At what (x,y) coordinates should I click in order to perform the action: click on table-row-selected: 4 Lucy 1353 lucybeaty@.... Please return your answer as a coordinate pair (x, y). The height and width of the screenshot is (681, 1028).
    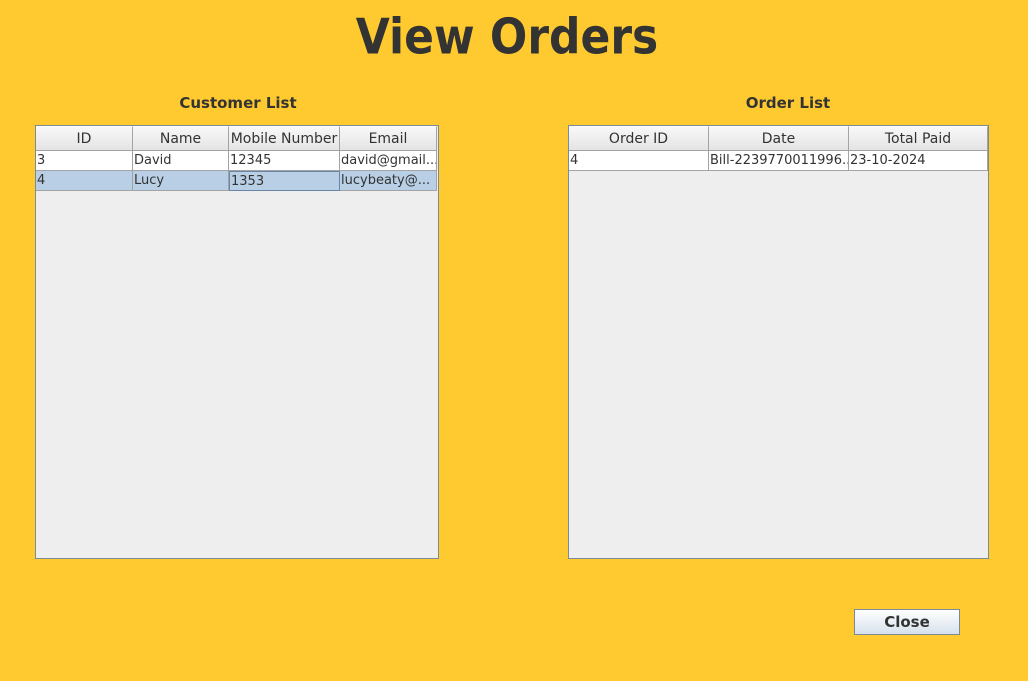
    Looking at the image, I should click on (237, 181).